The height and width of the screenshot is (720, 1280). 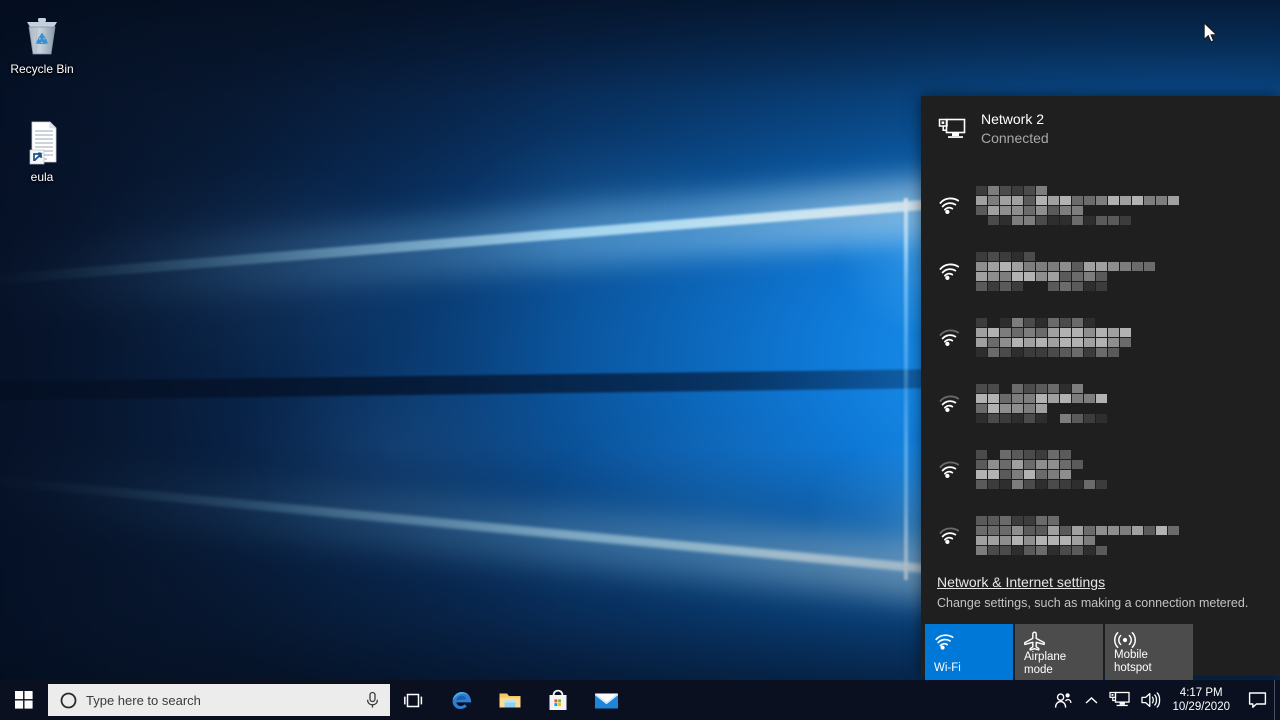 I want to click on clock-date: 10/29/2020, so click(x=1201, y=707).